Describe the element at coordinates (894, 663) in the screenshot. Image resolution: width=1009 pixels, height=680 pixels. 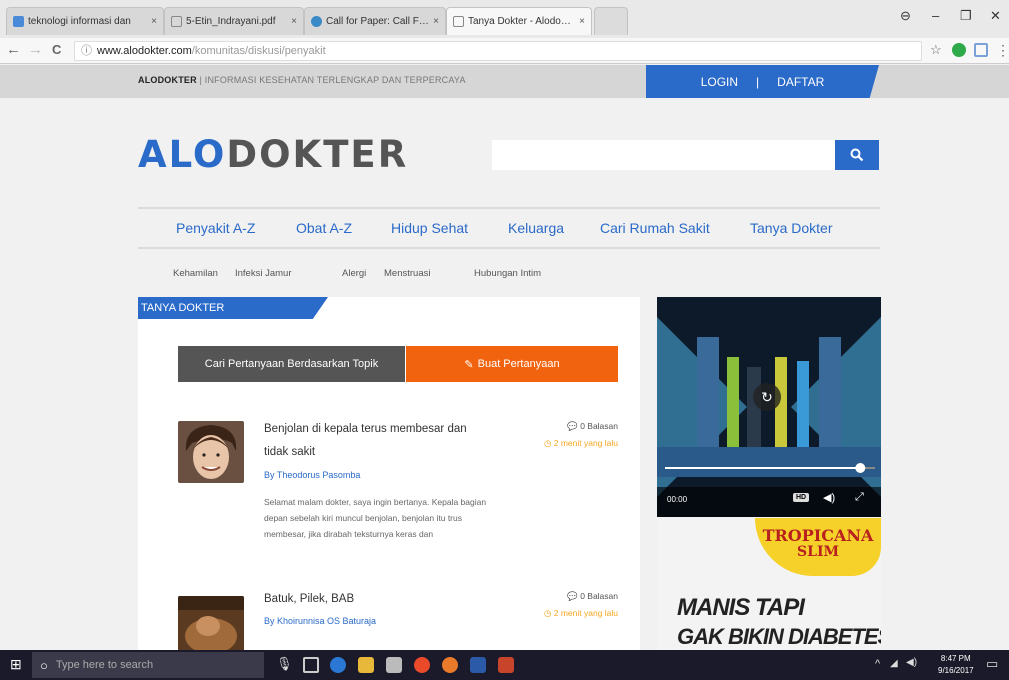
I see `network-icon: ◢` at that location.